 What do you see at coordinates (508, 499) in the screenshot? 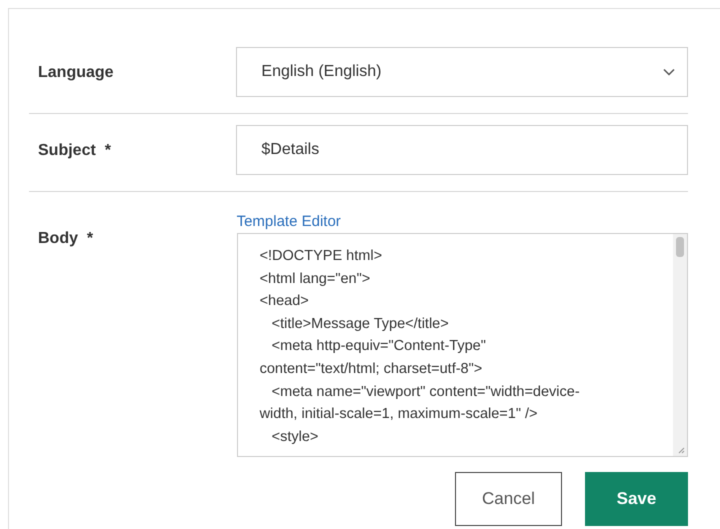
I see `cancel-button: Cancel` at bounding box center [508, 499].